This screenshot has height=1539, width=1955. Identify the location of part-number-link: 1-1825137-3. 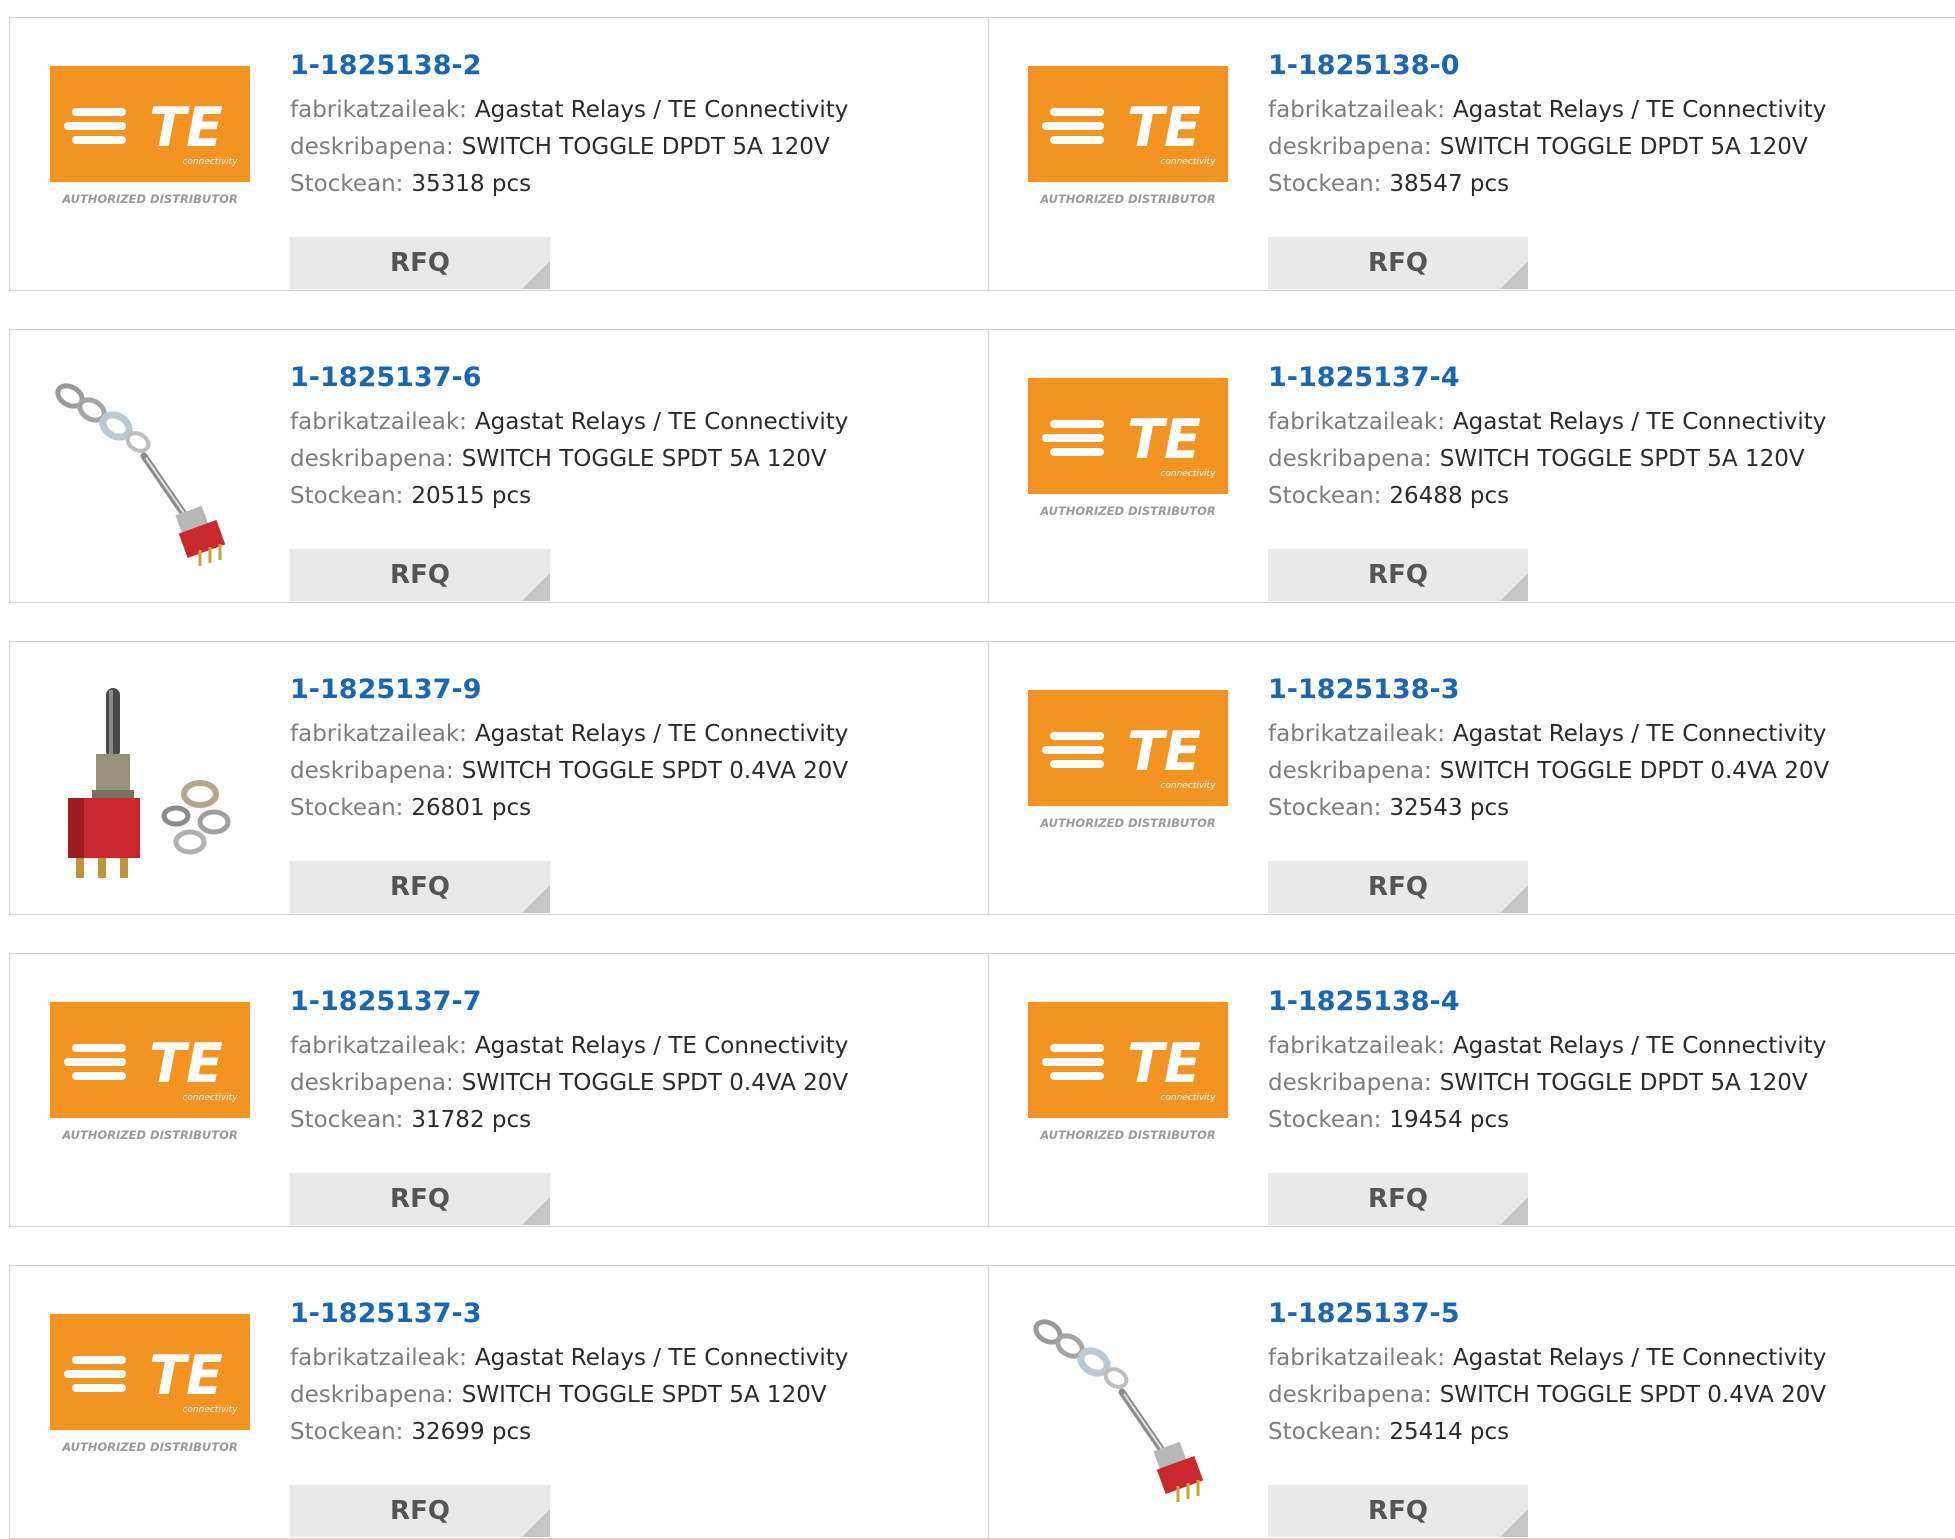
(630, 1317).